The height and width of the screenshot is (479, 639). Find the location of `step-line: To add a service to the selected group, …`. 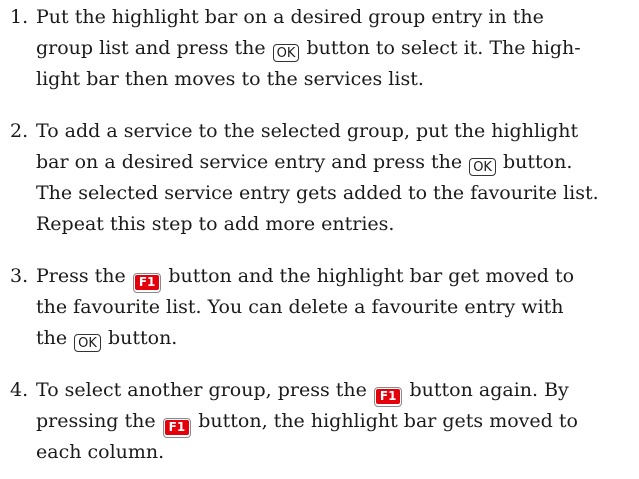

step-line: To add a service to the selected group, … is located at coordinates (307, 131).